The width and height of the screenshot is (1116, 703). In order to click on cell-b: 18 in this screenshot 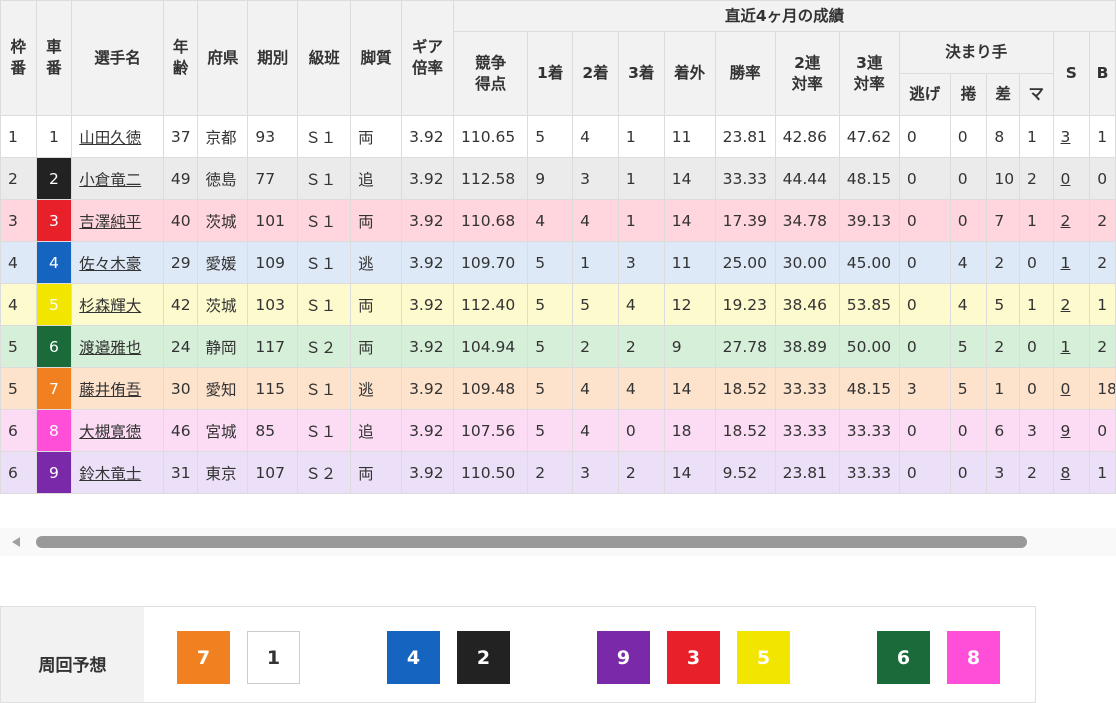, I will do `click(1102, 388)`.